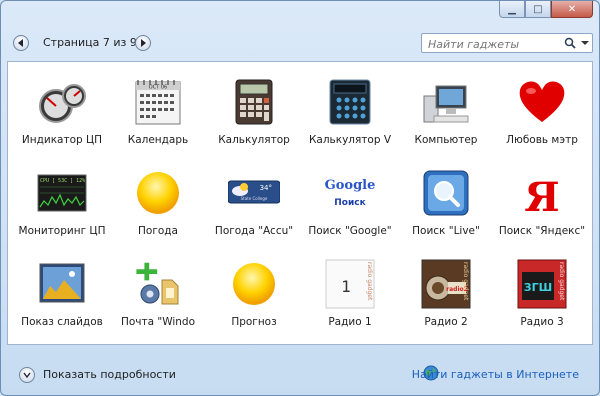 Image resolution: width=600 pixels, height=396 pixels. I want to click on gadget-tile: Любовь мэтр, so click(542, 115).